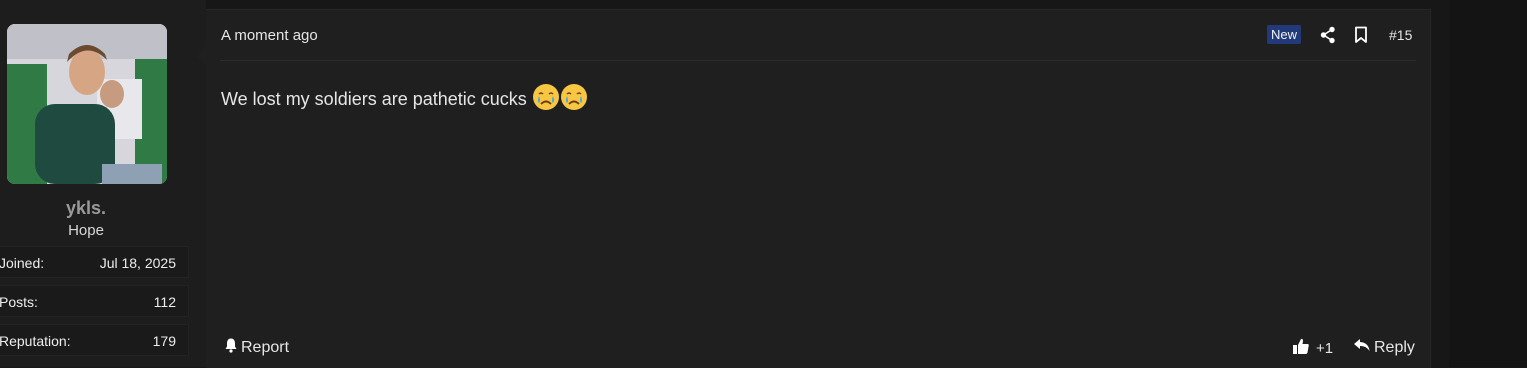 The height and width of the screenshot is (368, 1527). I want to click on user-title: Hope, so click(86, 230).